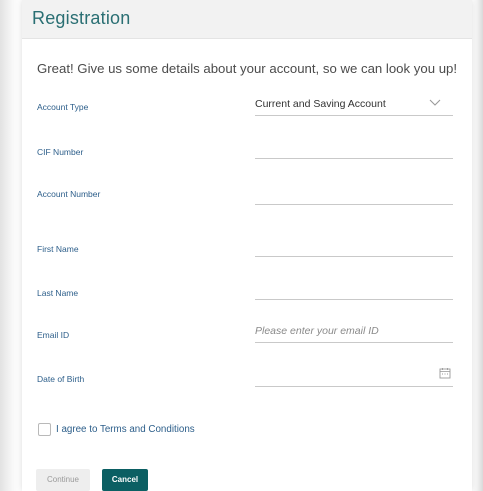  I want to click on background-right, so click(478, 245).